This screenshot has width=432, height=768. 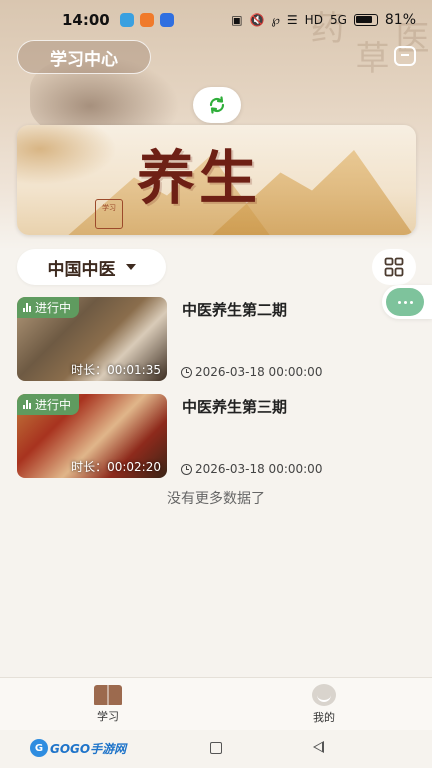 I want to click on profile-icon, so click(x=324, y=694).